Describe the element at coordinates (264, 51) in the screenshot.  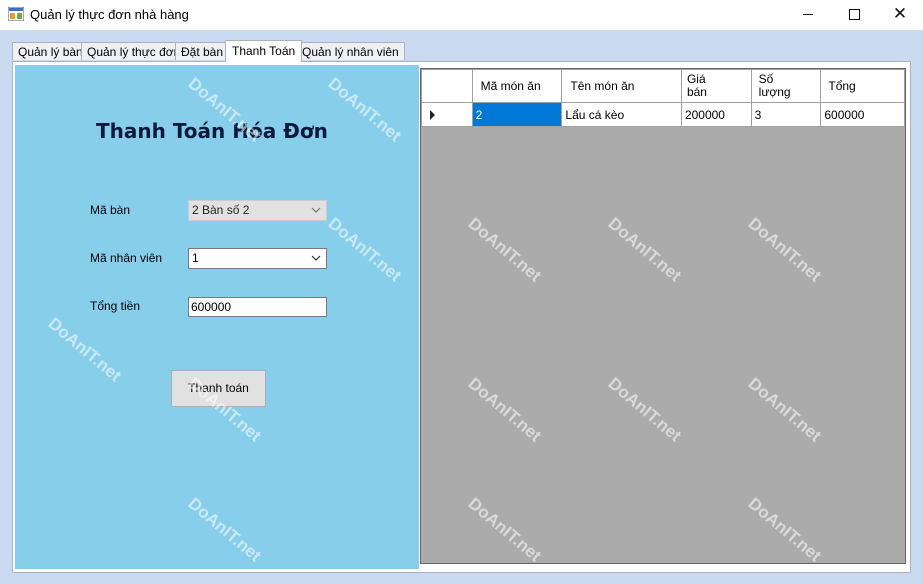
I see `tab-payment: Thanh Toán` at that location.